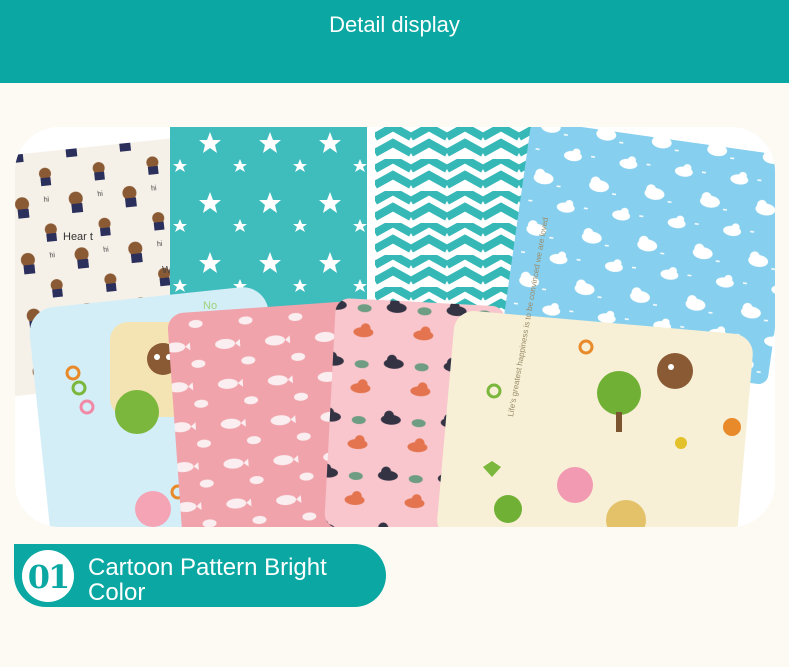 The image size is (789, 667). I want to click on page-title: Detail display, so click(394, 24).